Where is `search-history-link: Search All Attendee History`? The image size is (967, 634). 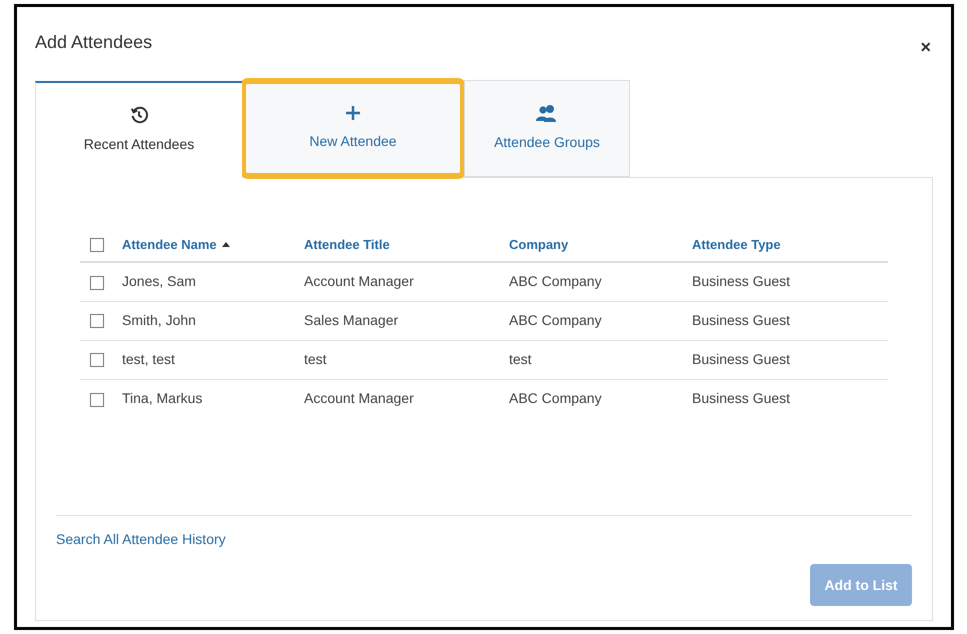 search-history-link: Search All Attendee History is located at coordinates (141, 539).